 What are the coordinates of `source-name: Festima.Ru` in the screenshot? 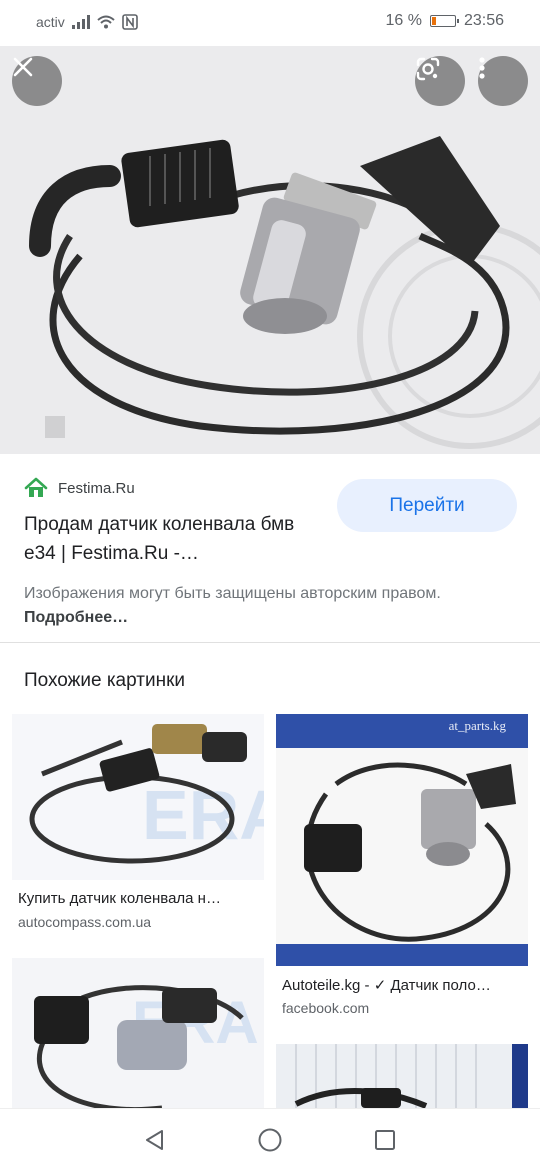 It's located at (96, 488).